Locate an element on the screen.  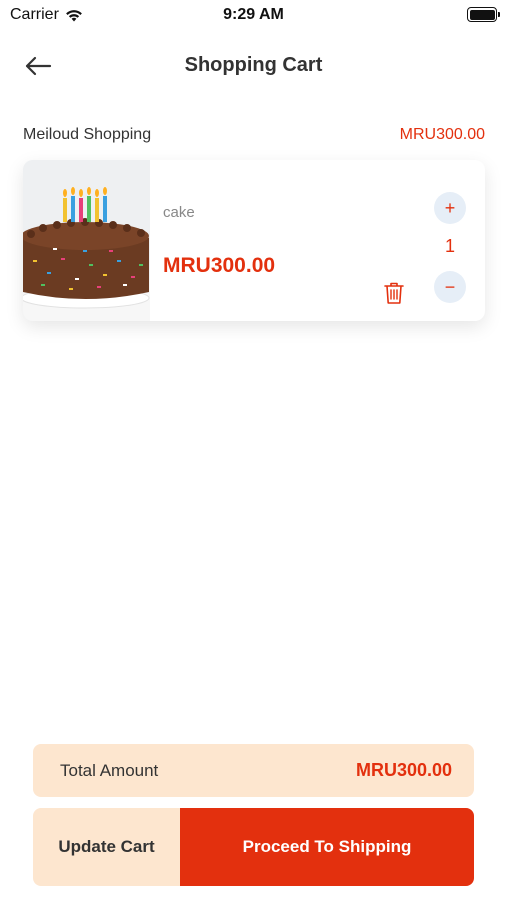
status-bar: Carrier 9:29 AM is located at coordinates (253, 16).